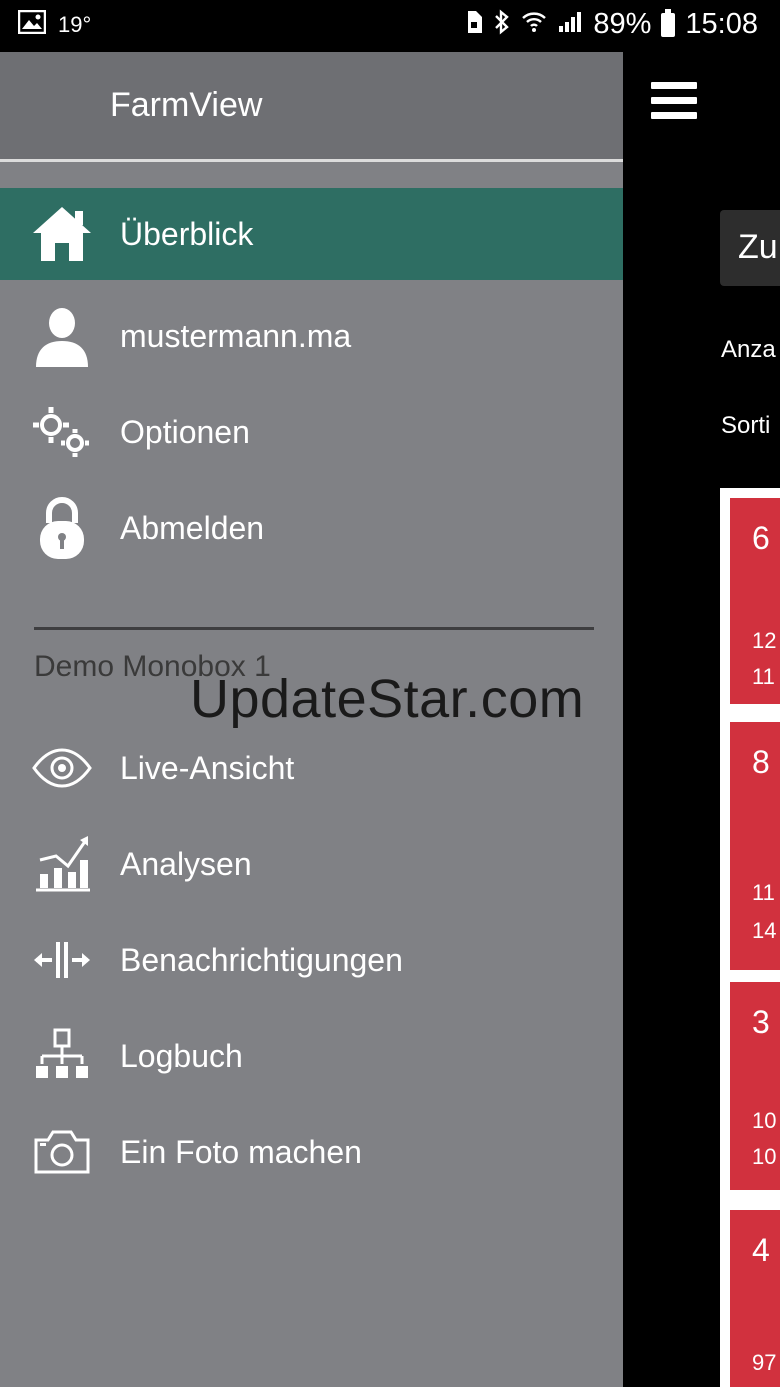 The width and height of the screenshot is (780, 1387). I want to click on menu-item-user: mustermann.ma, so click(311, 336).